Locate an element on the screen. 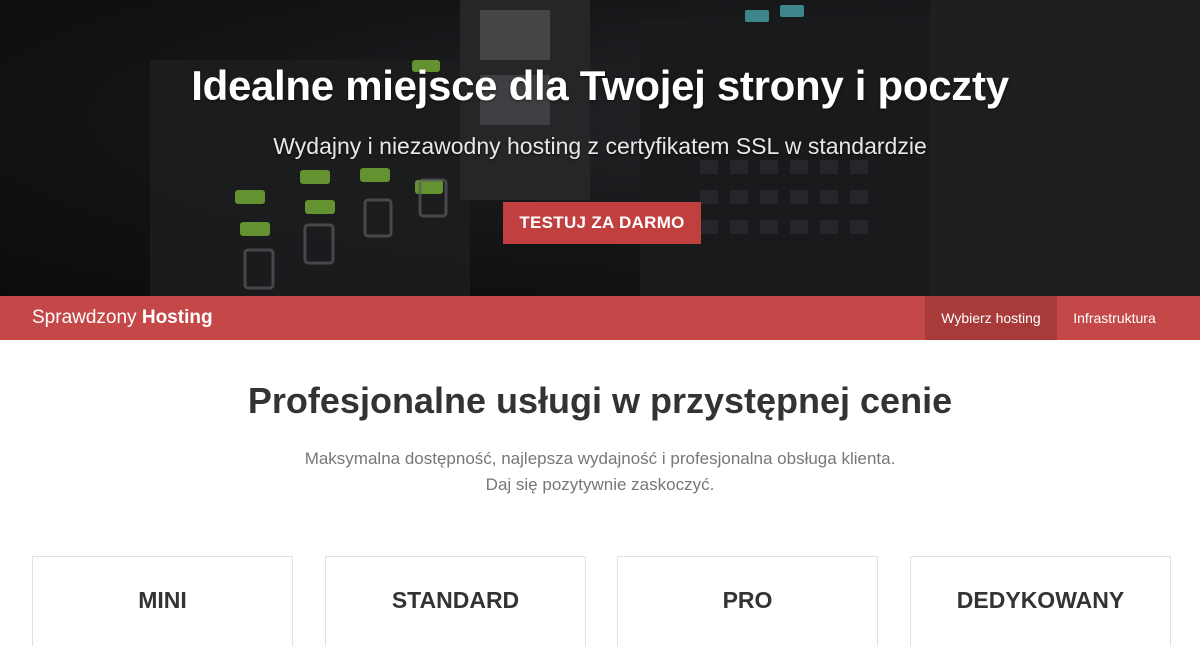 Image resolution: width=1200 pixels, height=646 pixels. plan-name: DEDYKOWANY is located at coordinates (1040, 600).